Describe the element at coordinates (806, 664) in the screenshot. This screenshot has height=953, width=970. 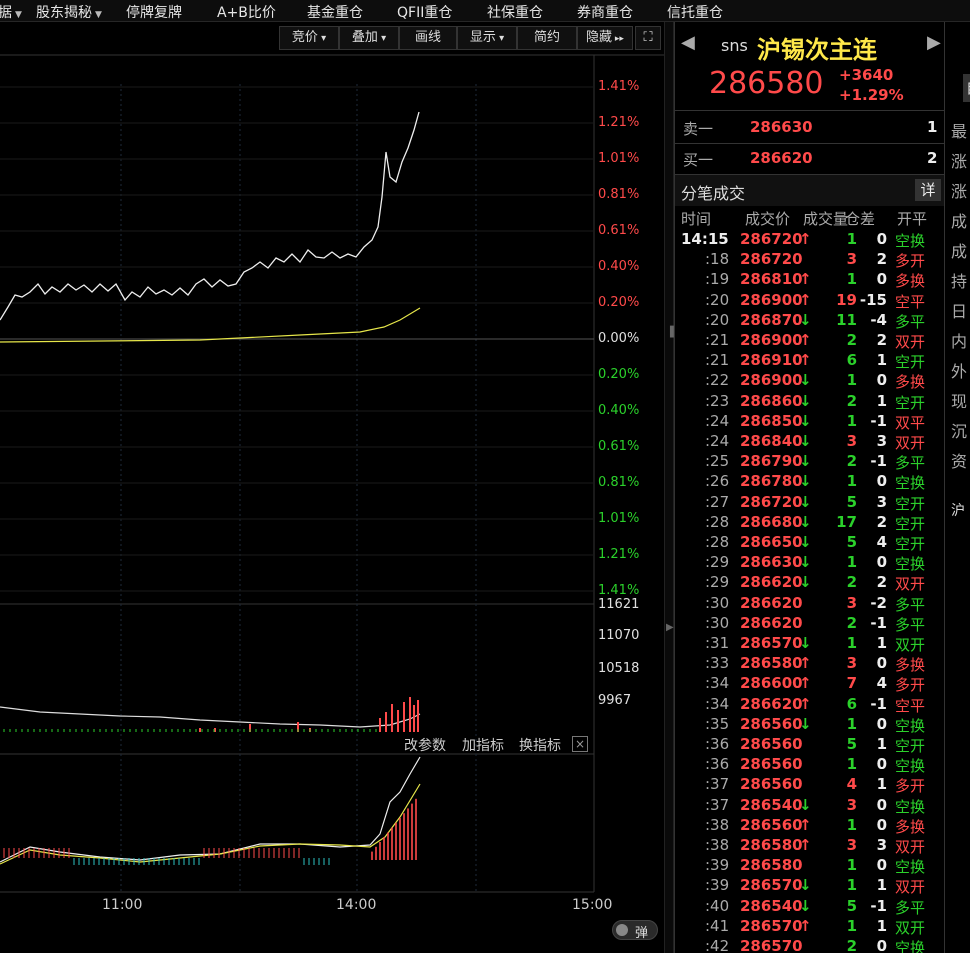
I see `tick-row: :33 286580 ↑ 3 0 多换` at that location.